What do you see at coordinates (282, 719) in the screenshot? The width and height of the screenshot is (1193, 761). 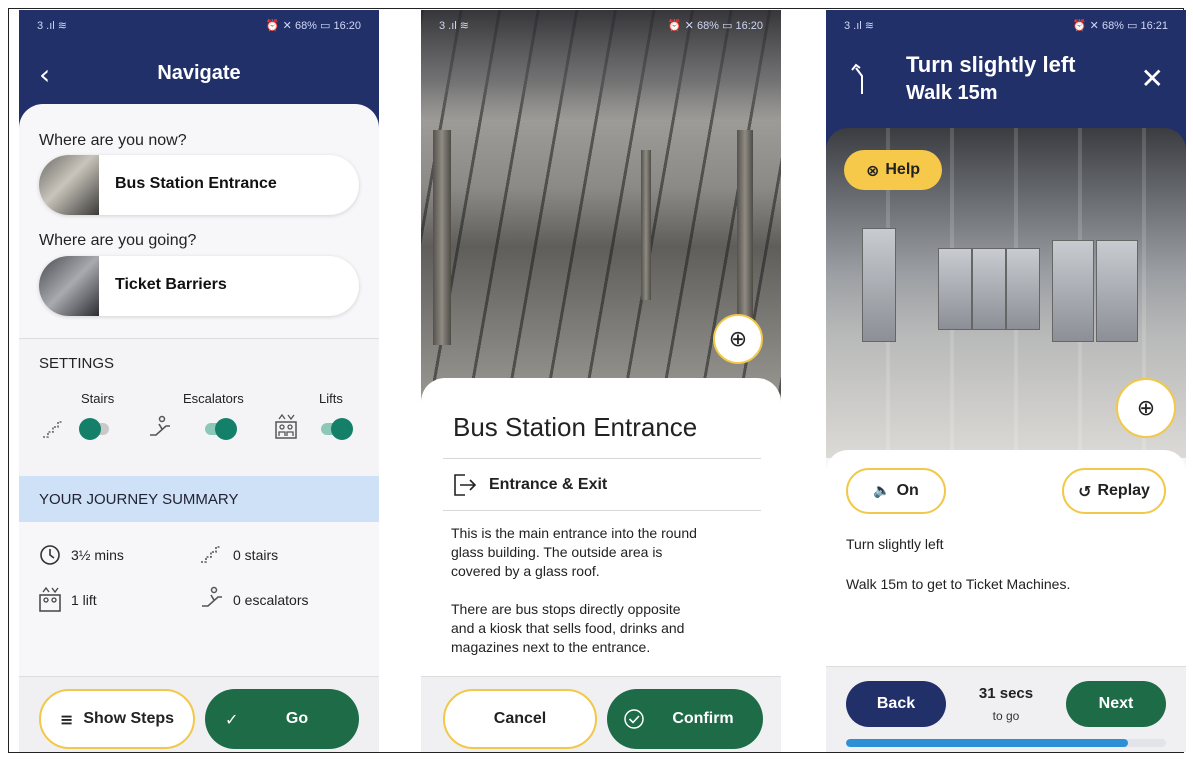 I see `go-button: ✓ Go` at bounding box center [282, 719].